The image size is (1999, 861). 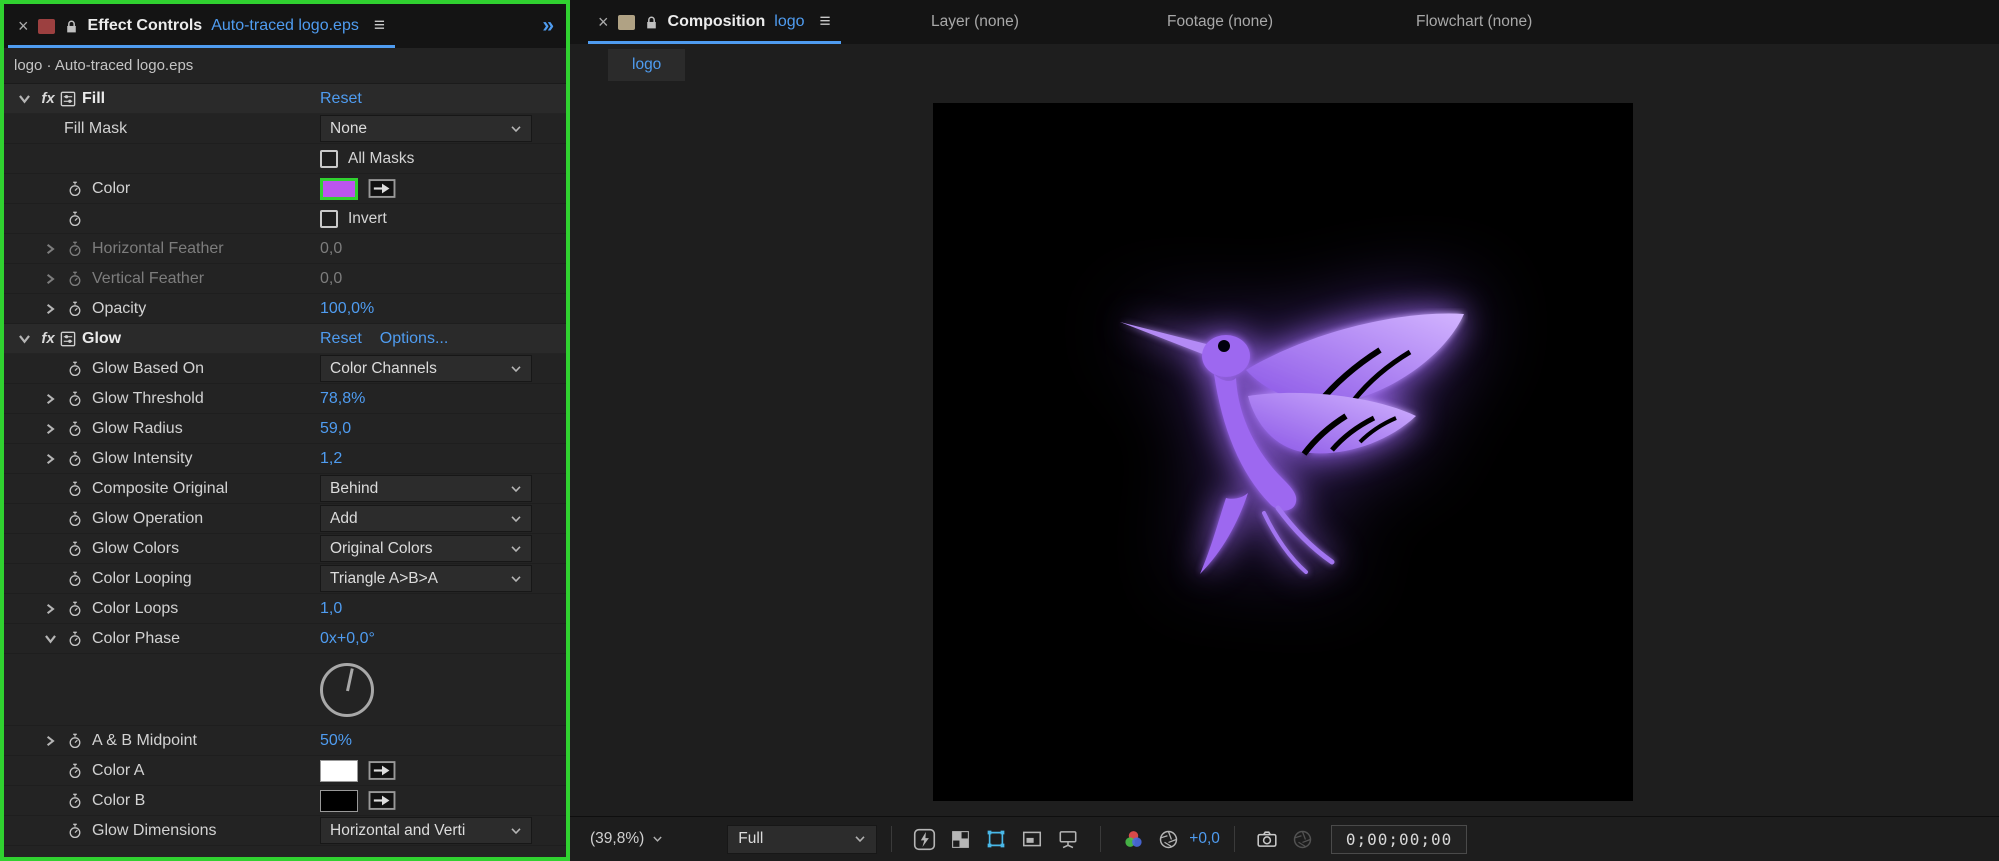 I want to click on property-label: Color, so click(x=111, y=188).